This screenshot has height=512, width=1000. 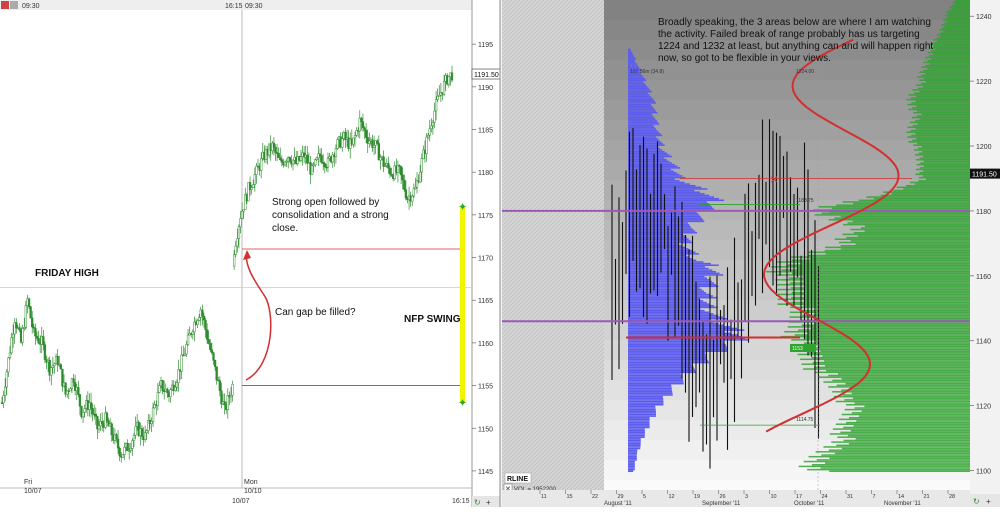 What do you see at coordinates (477, 502) in the screenshot?
I see `refresh-icon: ↻` at bounding box center [477, 502].